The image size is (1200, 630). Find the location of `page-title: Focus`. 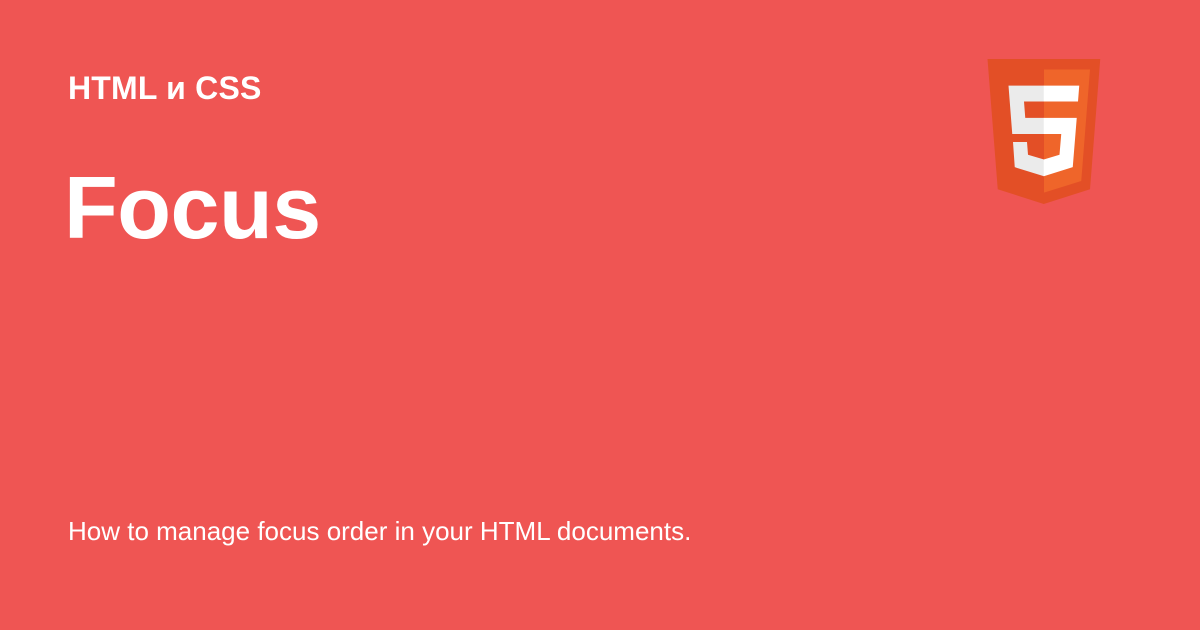

page-title: Focus is located at coordinates (192, 207).